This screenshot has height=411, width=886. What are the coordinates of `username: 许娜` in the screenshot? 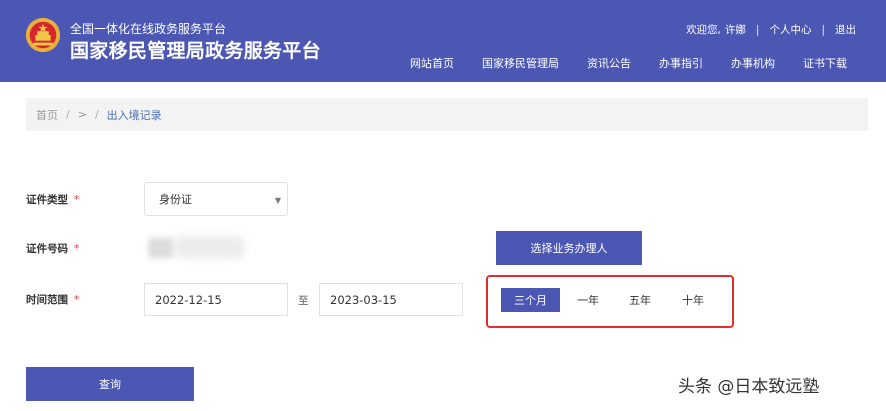 It's located at (735, 29).